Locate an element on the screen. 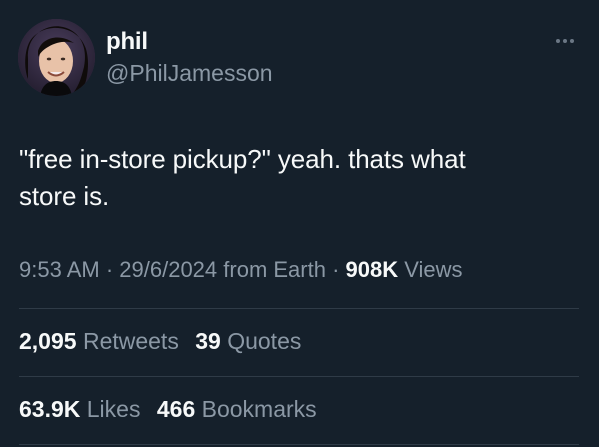  likes-label: Likes is located at coordinates (110, 409).